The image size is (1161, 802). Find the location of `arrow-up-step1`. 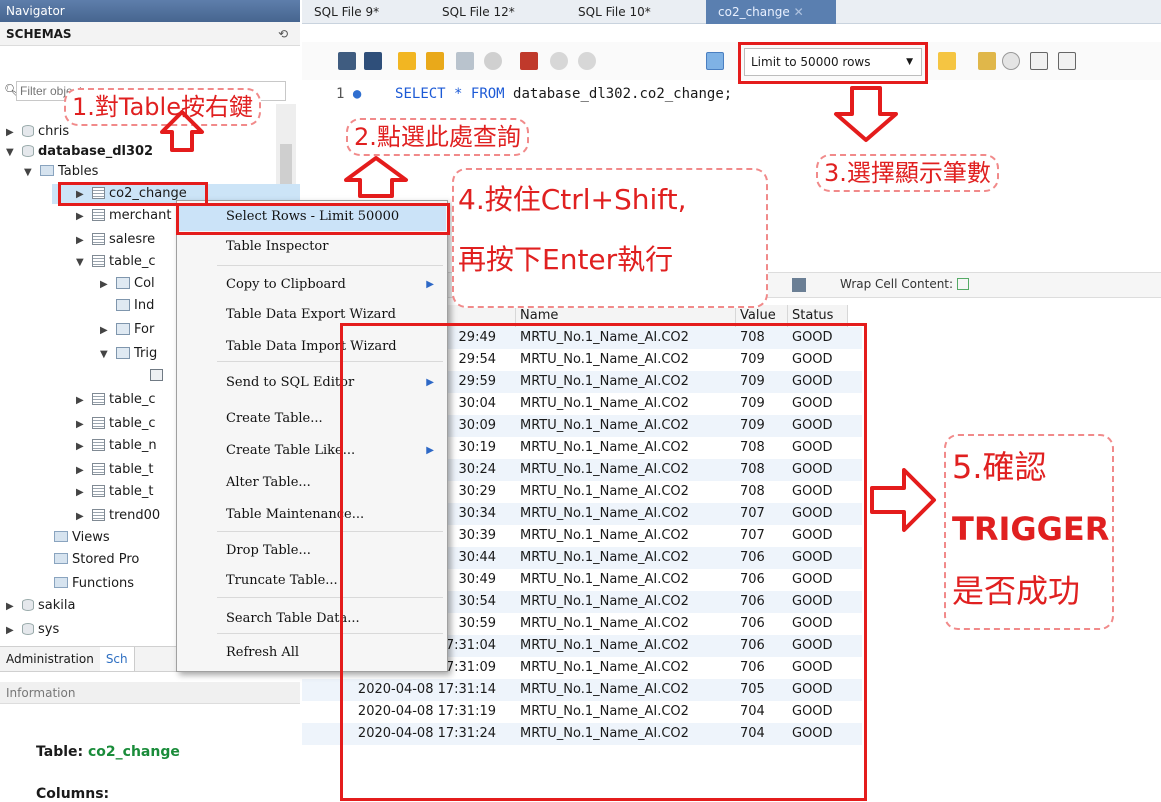

arrow-up-step1 is located at coordinates (182, 131).